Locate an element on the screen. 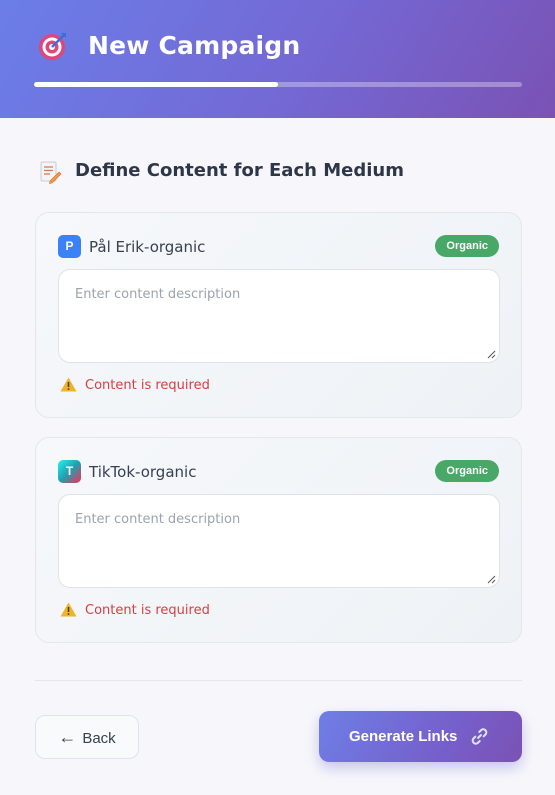  medium-badge-icon: P is located at coordinates (69, 246).